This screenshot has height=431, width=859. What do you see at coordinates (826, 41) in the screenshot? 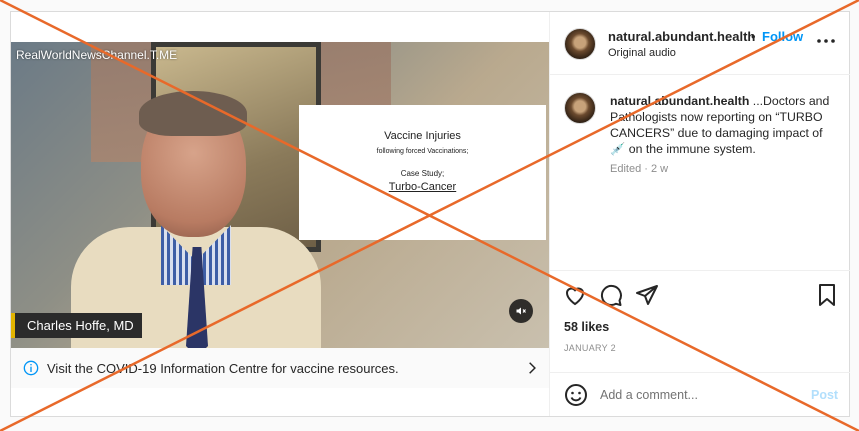
I see `more-options-icon` at bounding box center [826, 41].